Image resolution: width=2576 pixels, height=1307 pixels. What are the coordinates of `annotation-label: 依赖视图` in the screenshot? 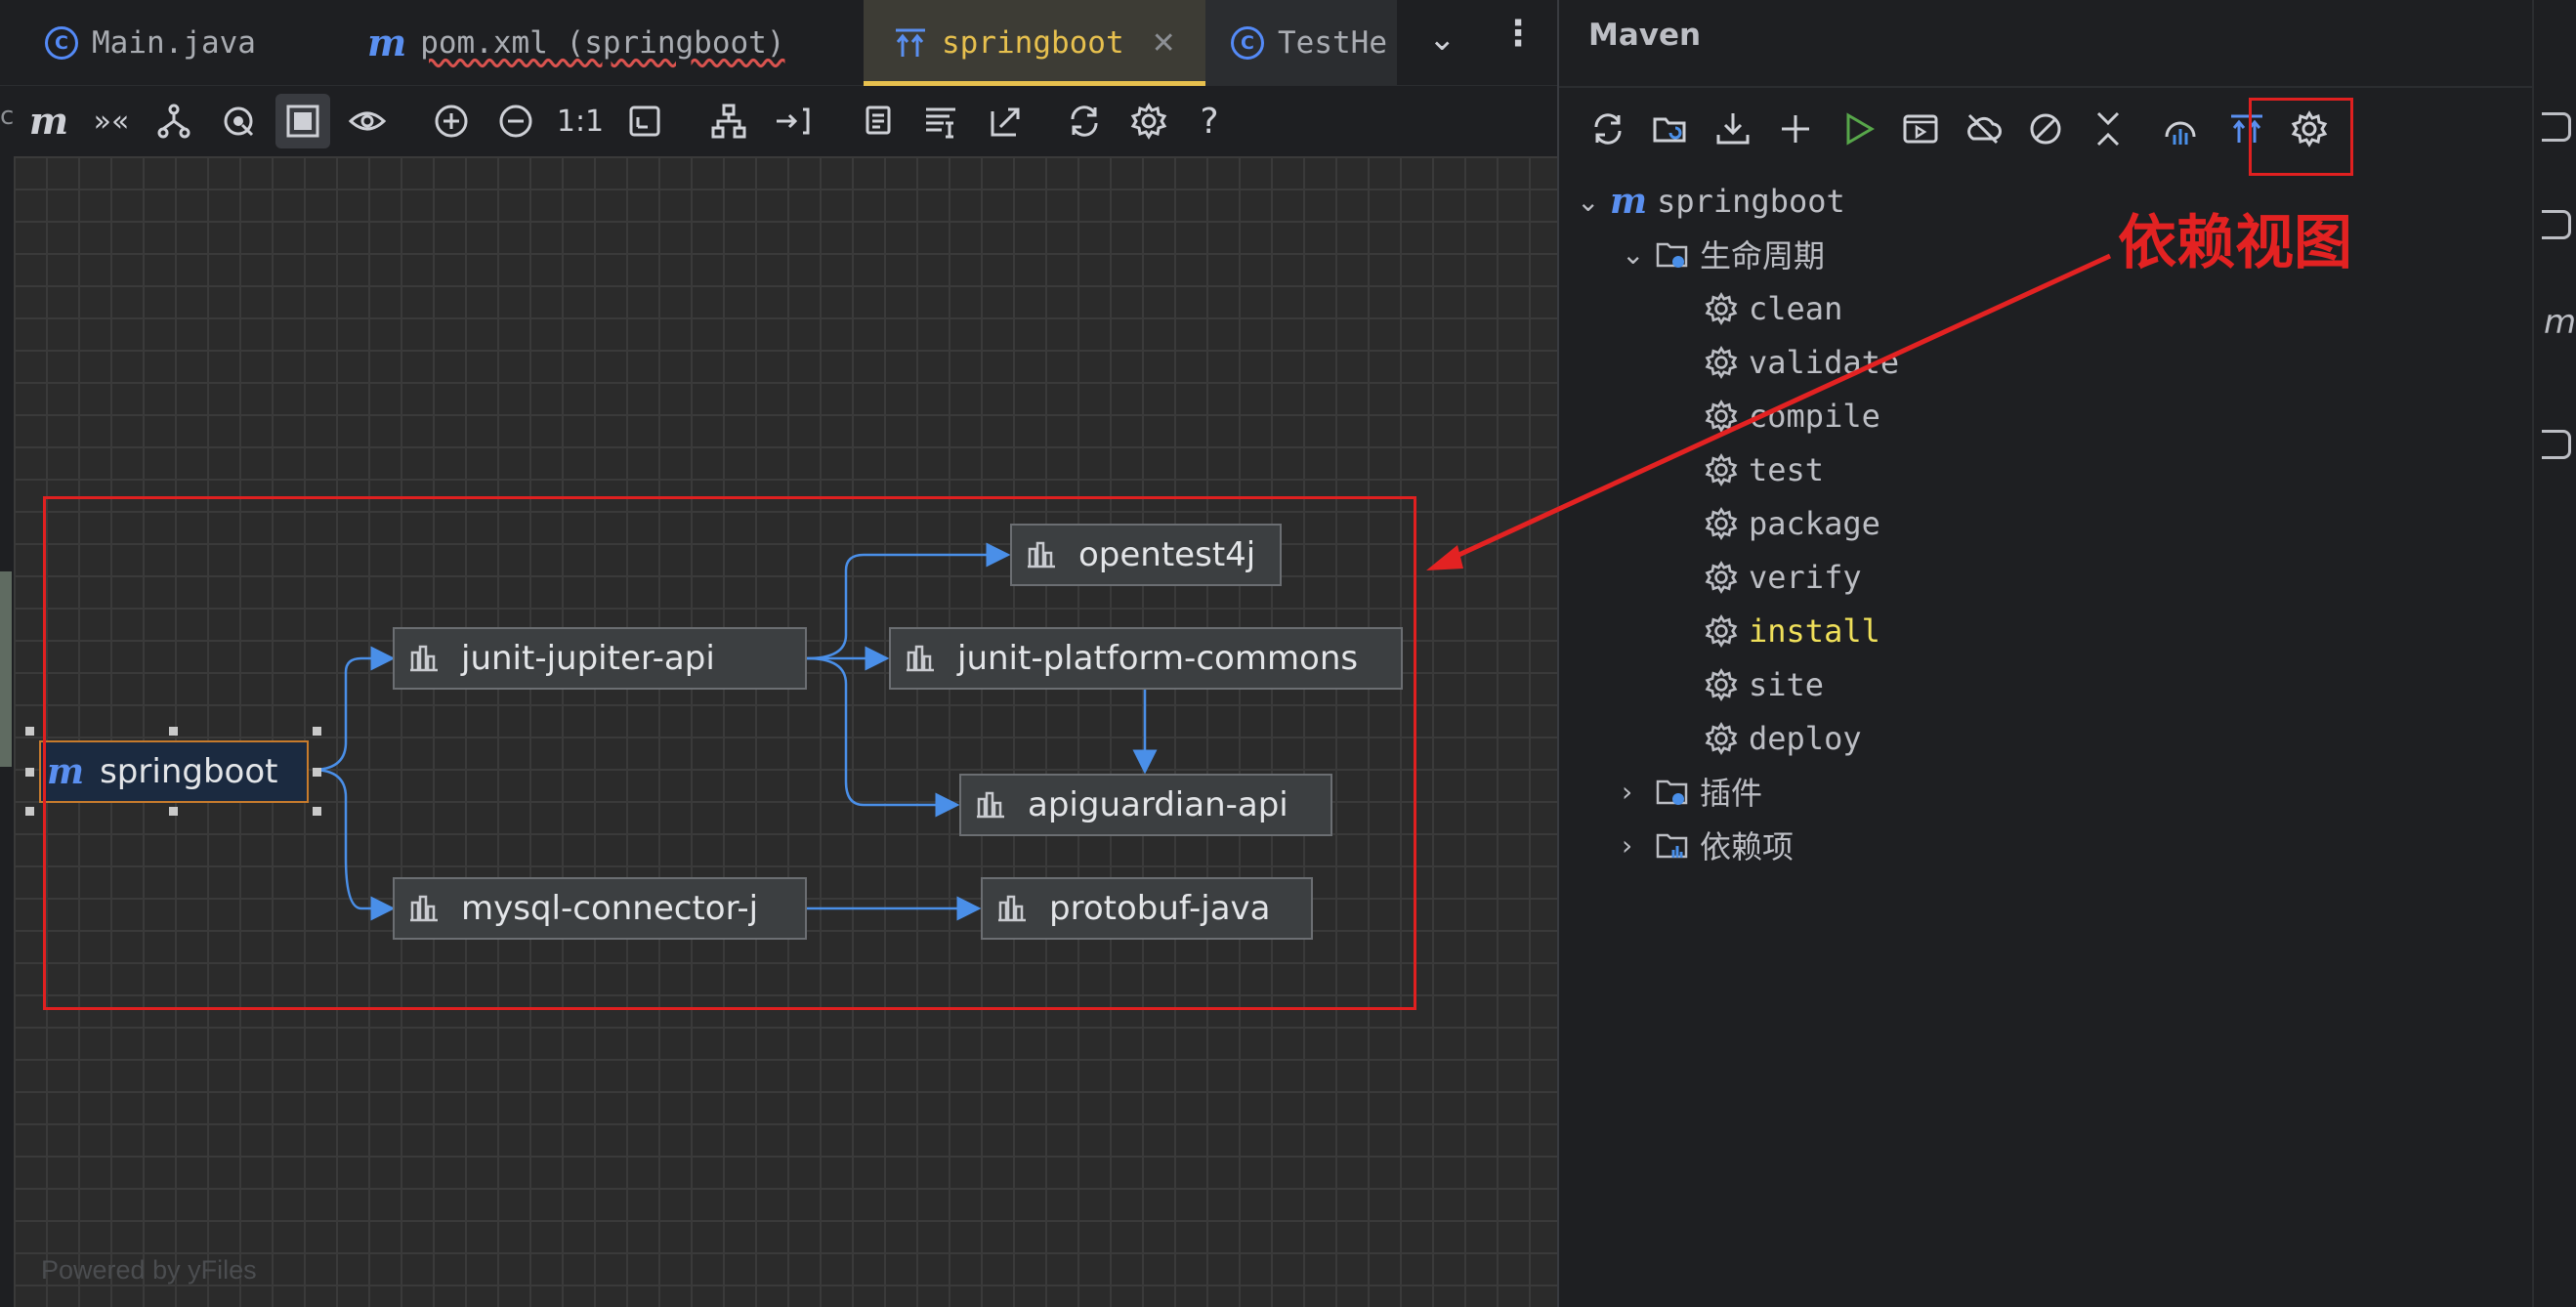 It's located at (2235, 243).